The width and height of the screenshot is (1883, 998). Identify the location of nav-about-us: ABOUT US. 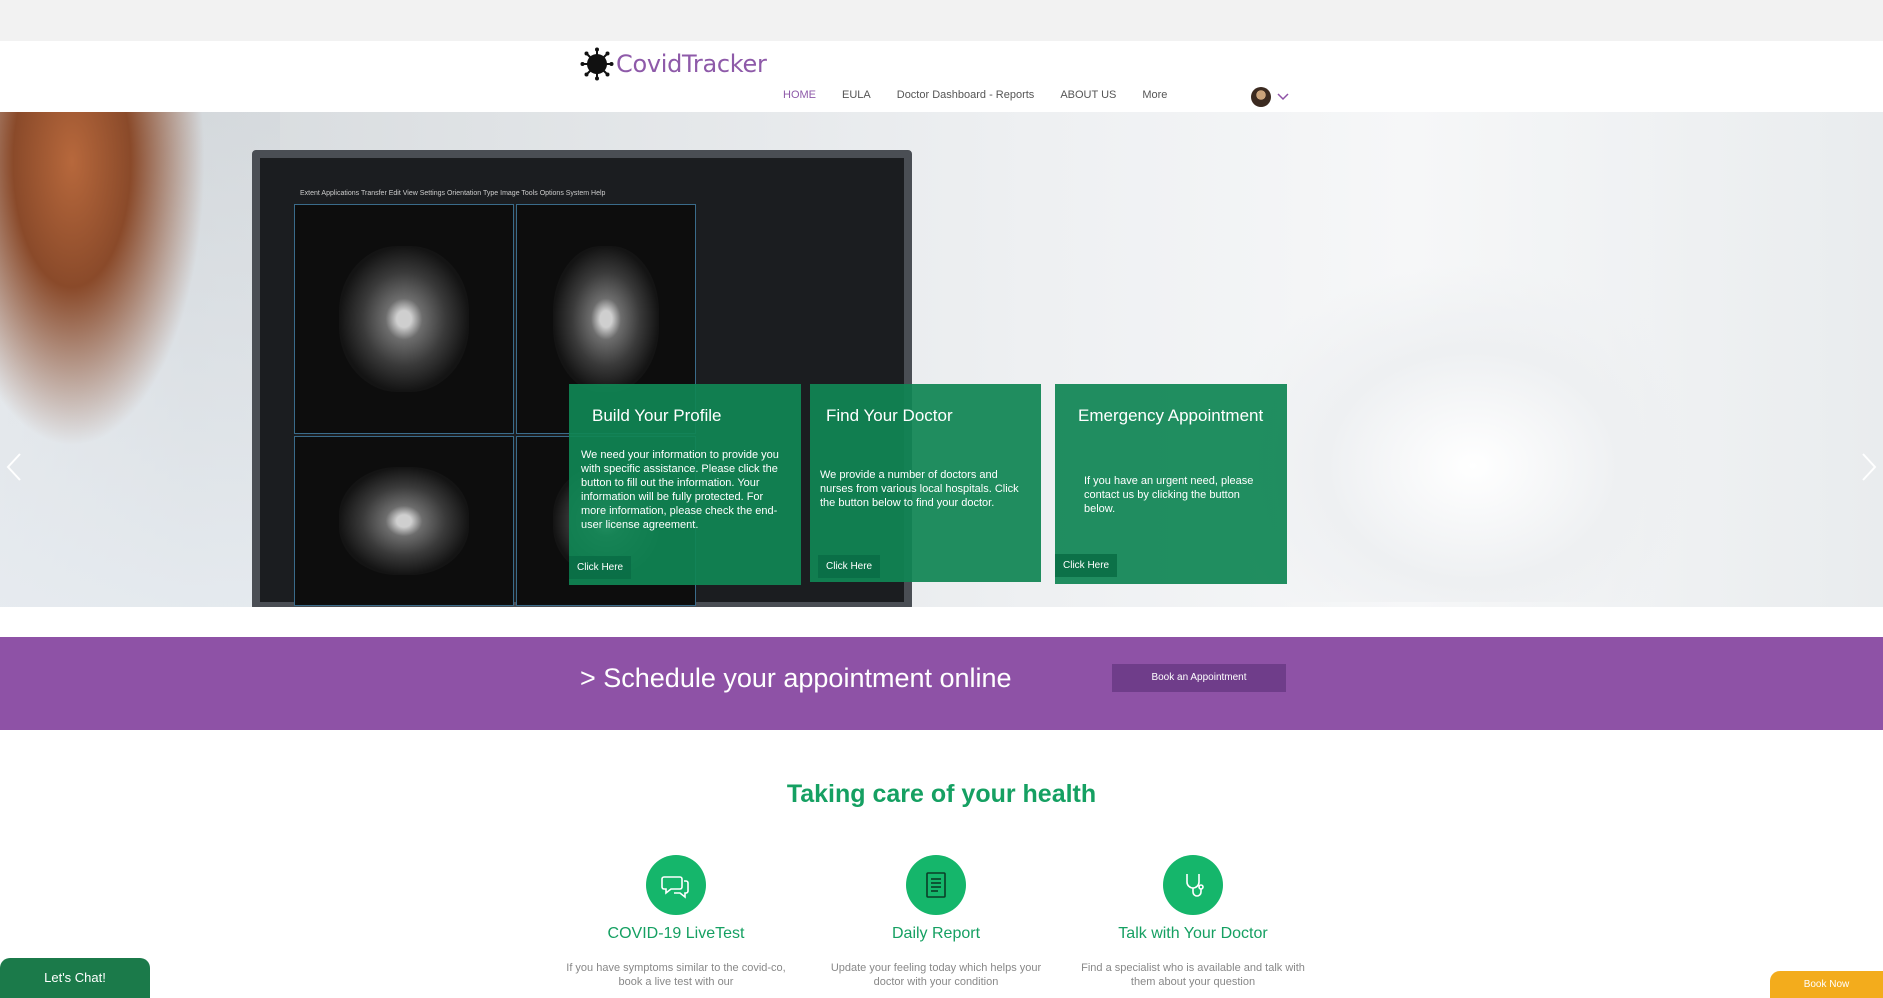
(1088, 95).